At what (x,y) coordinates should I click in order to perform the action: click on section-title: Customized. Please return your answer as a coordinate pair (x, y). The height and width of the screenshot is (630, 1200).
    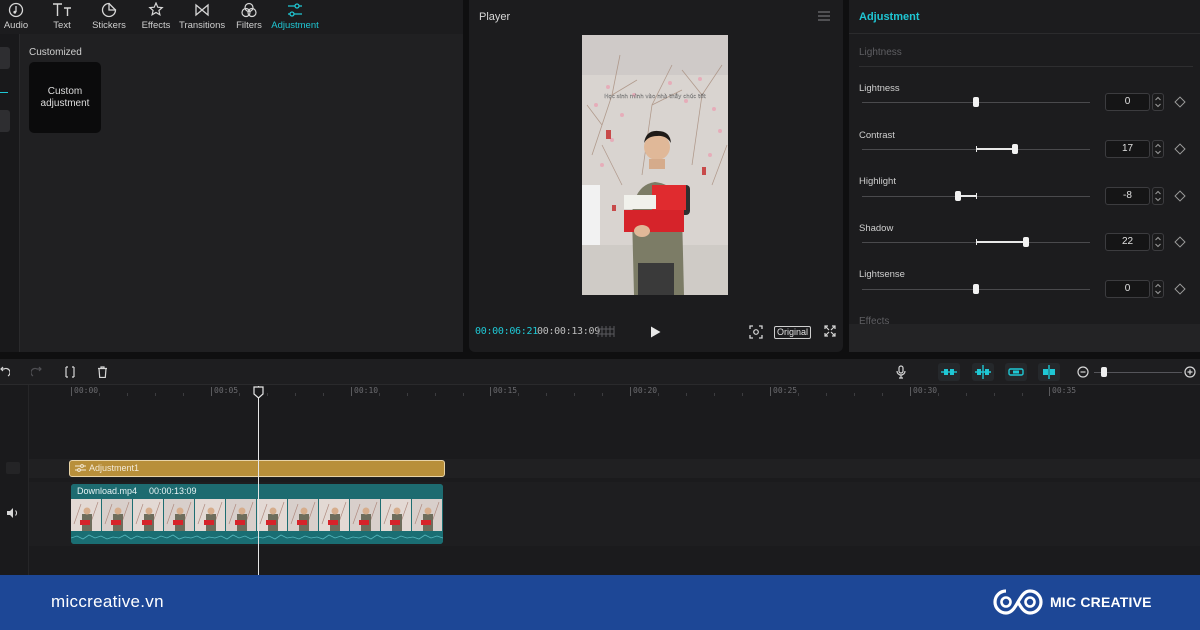
    Looking at the image, I should click on (55, 52).